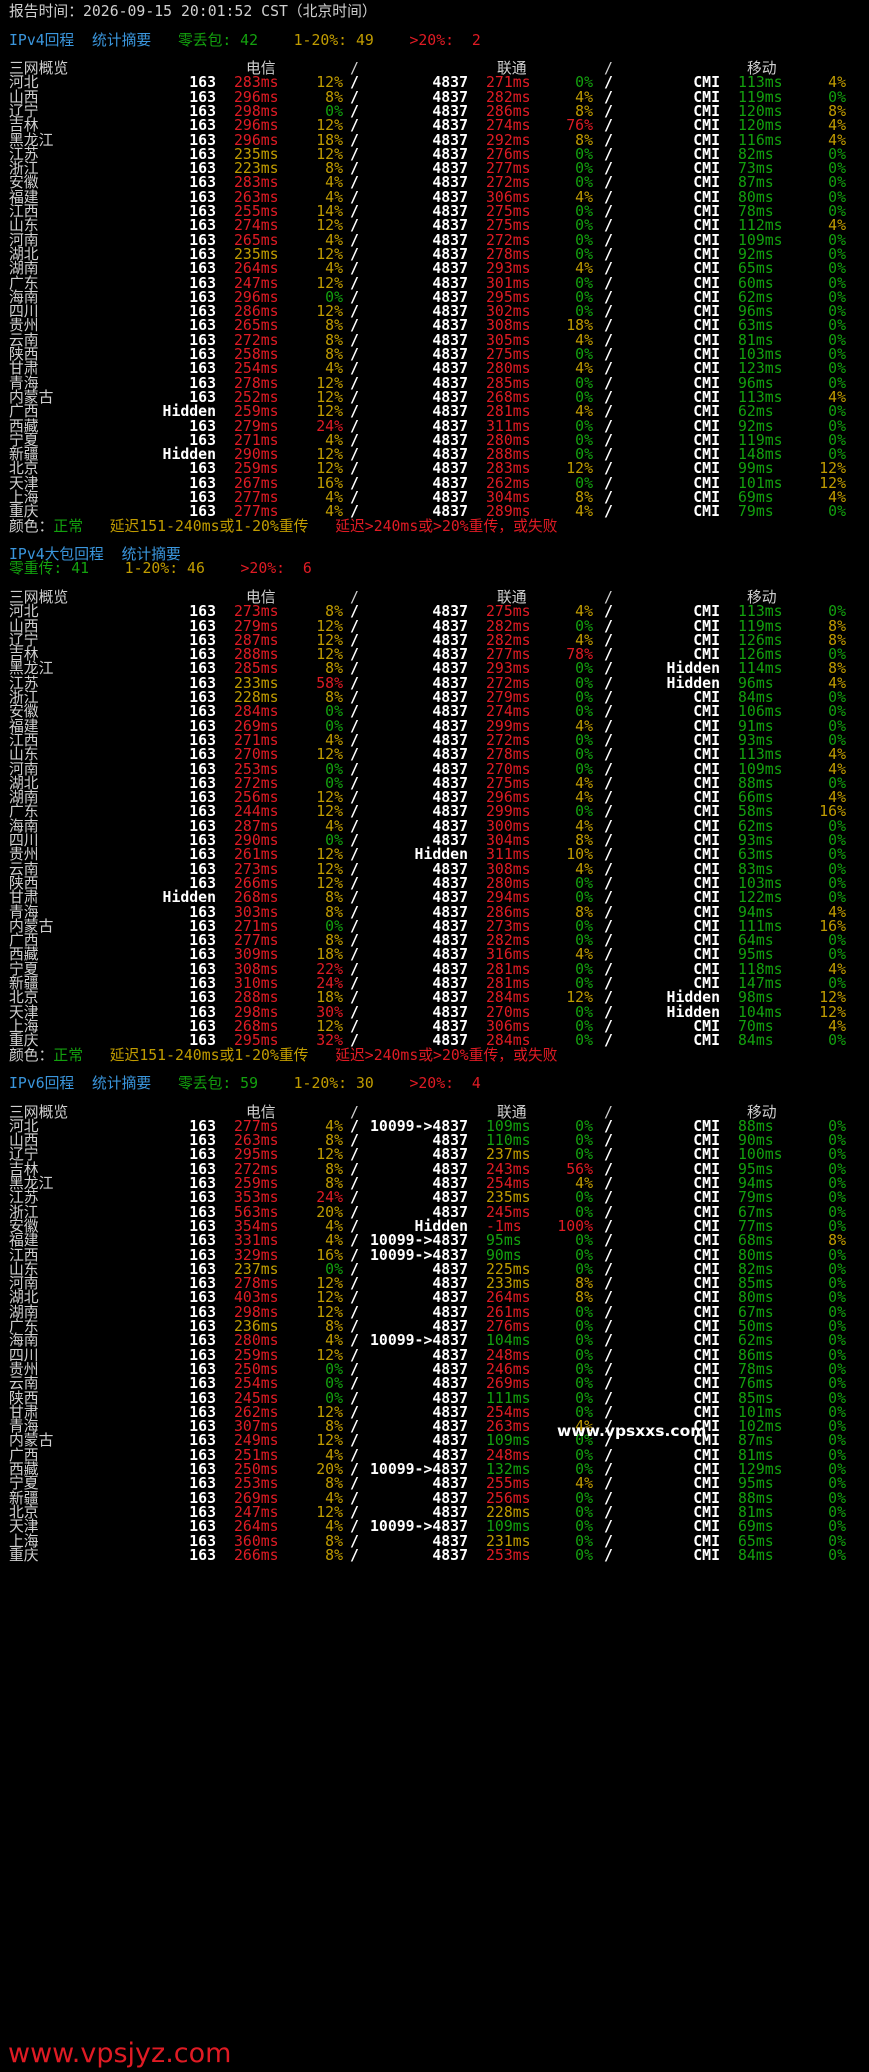 The width and height of the screenshot is (869, 2072). I want to click on section-title: IPv6回程 统计摘要 零丢包: 59 1-20%: 30 >20%: 4, so click(245, 1083).